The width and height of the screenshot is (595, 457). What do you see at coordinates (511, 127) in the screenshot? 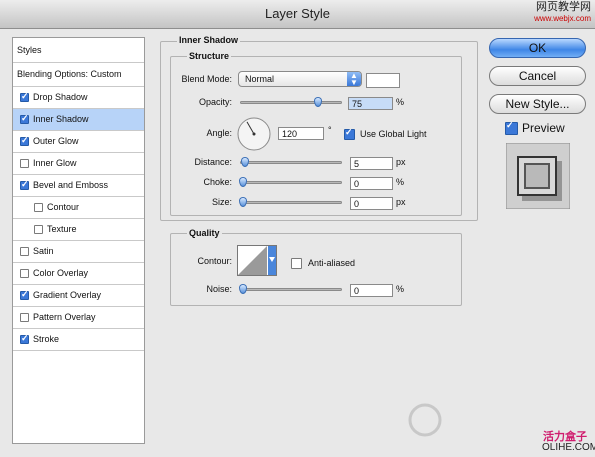
I see `preview-checkbox` at bounding box center [511, 127].